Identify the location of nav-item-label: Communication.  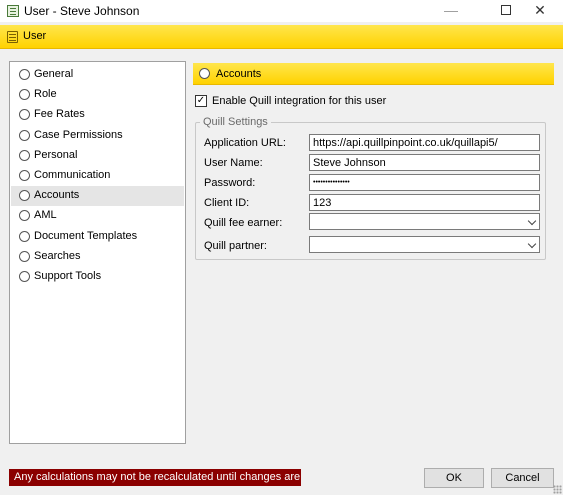
(72, 175).